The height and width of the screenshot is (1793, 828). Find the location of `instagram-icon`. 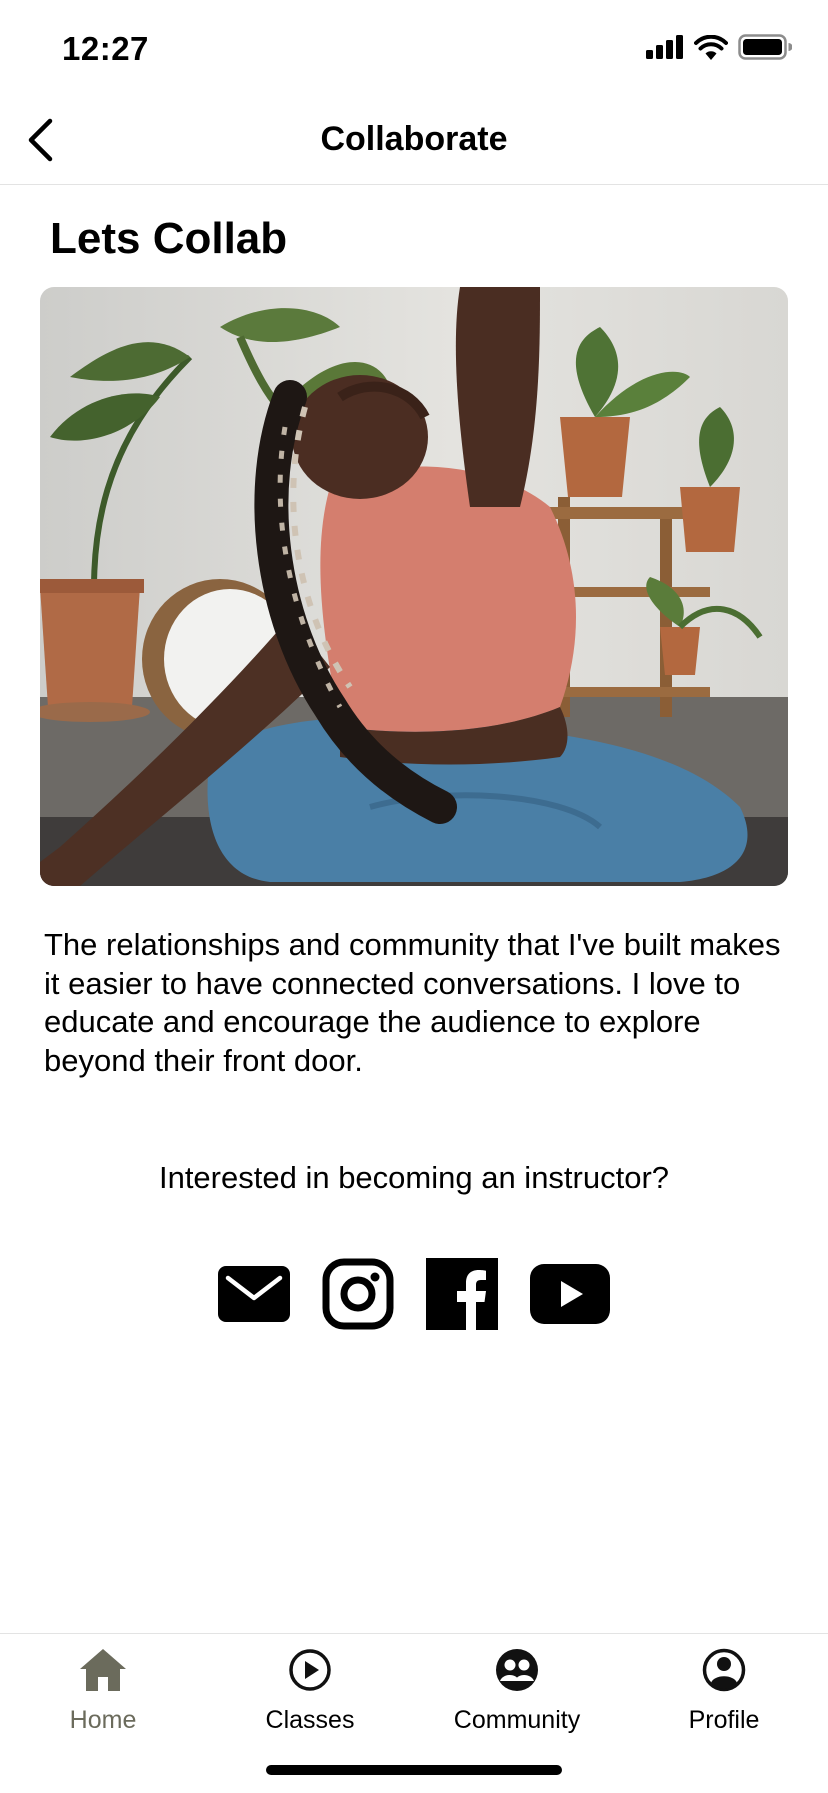

instagram-icon is located at coordinates (358, 1294).